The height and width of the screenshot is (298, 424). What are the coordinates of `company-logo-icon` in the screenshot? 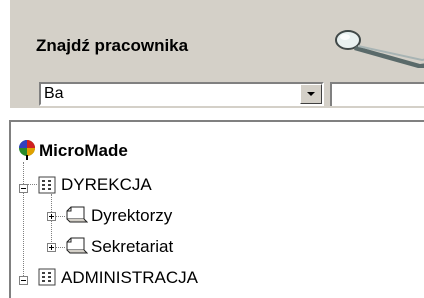 It's located at (27, 152).